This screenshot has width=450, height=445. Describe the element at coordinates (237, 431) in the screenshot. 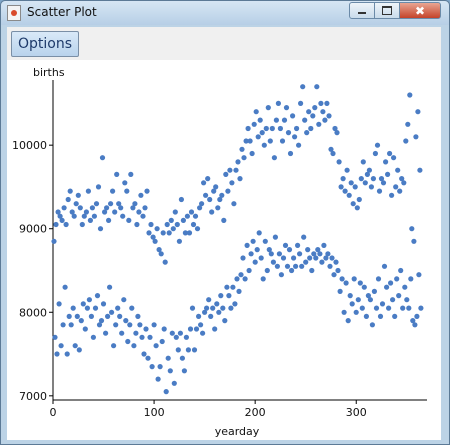

I see `x-axis-label: yearday` at that location.